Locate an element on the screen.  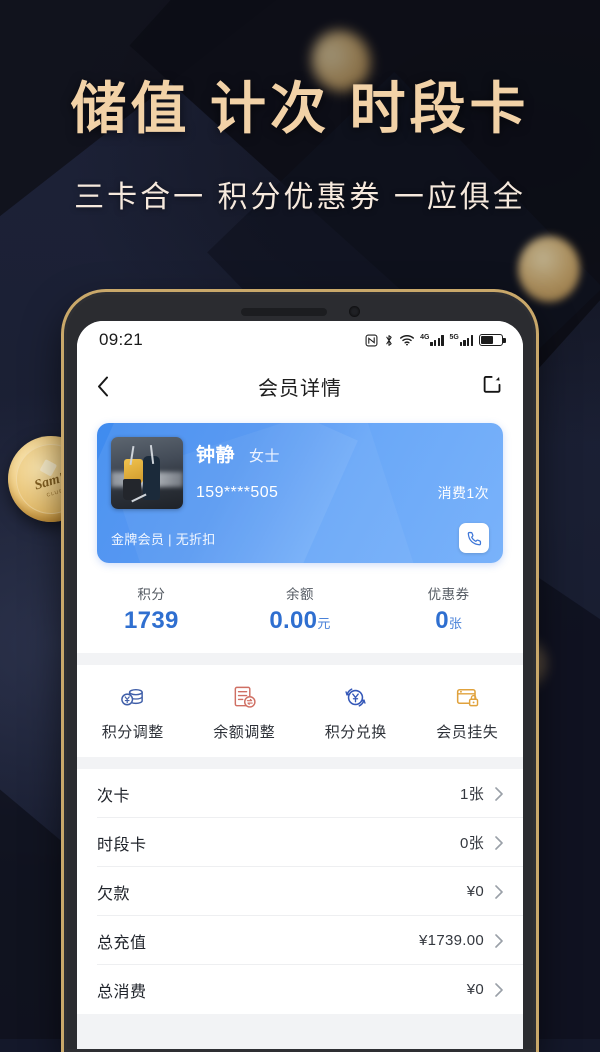
stat-label: 积分 is located at coordinates (151, 594).